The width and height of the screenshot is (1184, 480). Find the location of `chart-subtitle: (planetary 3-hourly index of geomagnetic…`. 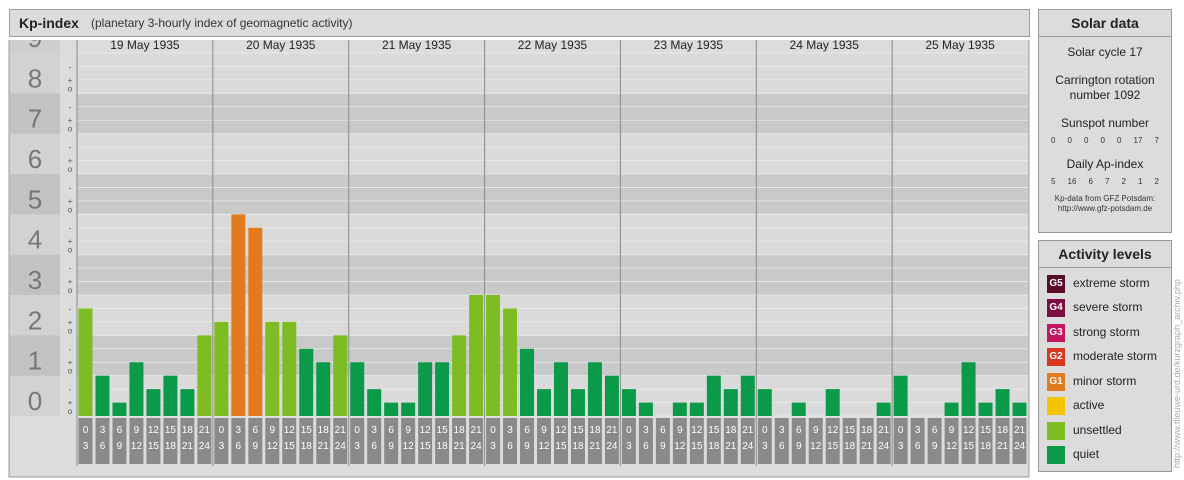

chart-subtitle: (planetary 3-hourly index of geomagnetic… is located at coordinates (222, 23).